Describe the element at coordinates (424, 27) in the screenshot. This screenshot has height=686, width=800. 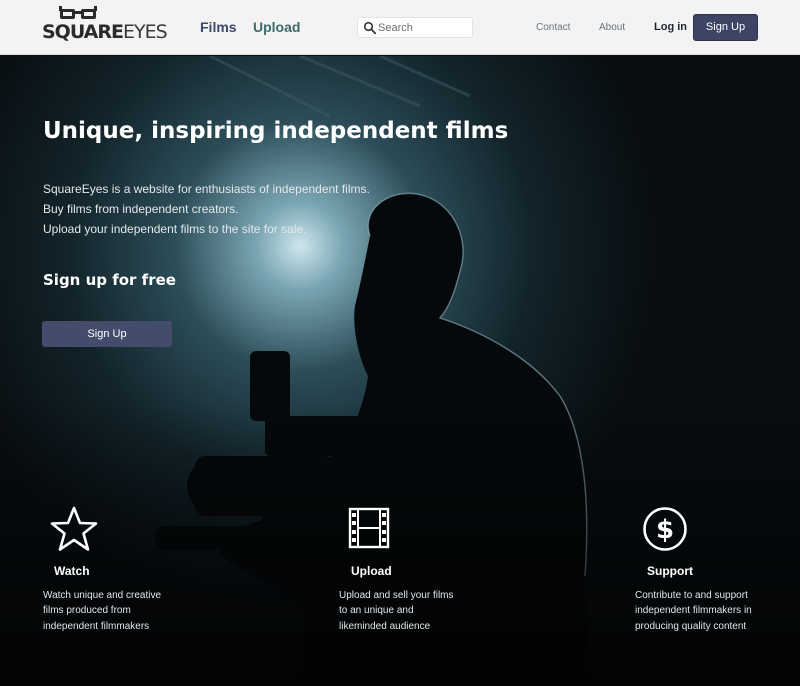
I see `search-input` at that location.